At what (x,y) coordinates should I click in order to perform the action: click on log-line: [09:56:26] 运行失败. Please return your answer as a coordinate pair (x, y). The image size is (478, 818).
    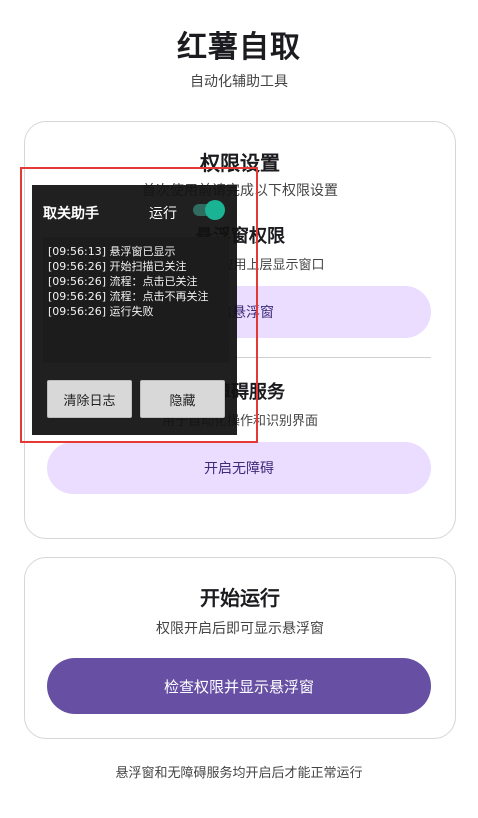
    Looking at the image, I should click on (101, 311).